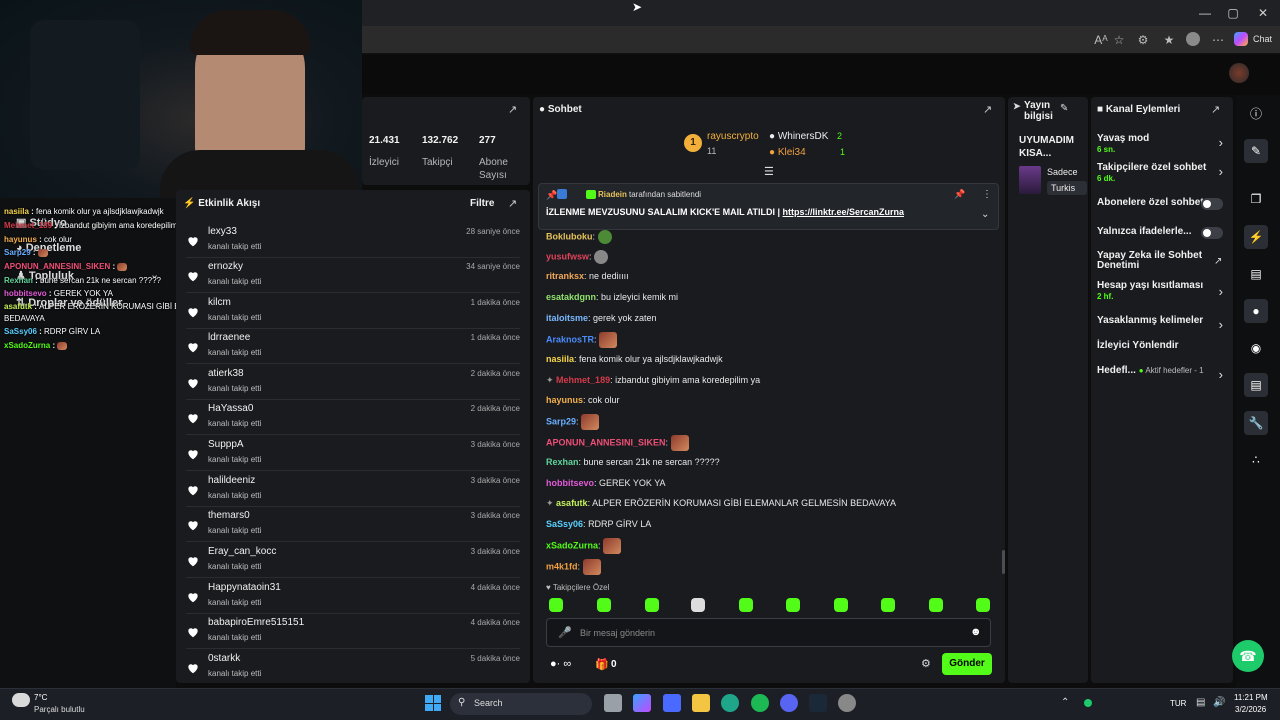 The width and height of the screenshot is (1280, 720). Describe the element at coordinates (1162, 345) in the screenshot. I see `action-raid: İzleyici Yönlendir` at that location.